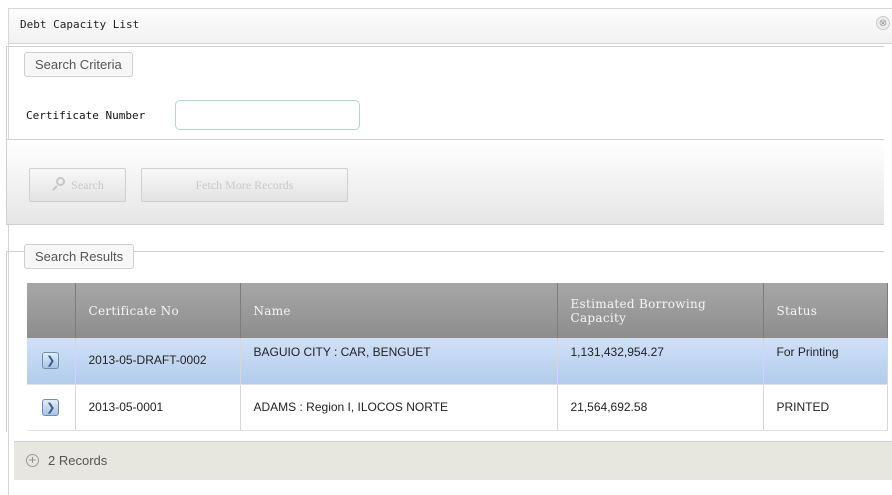 Image resolution: width=892 pixels, height=495 pixels. Describe the element at coordinates (80, 24) in the screenshot. I see `window-title: Debt Capacity List` at that location.